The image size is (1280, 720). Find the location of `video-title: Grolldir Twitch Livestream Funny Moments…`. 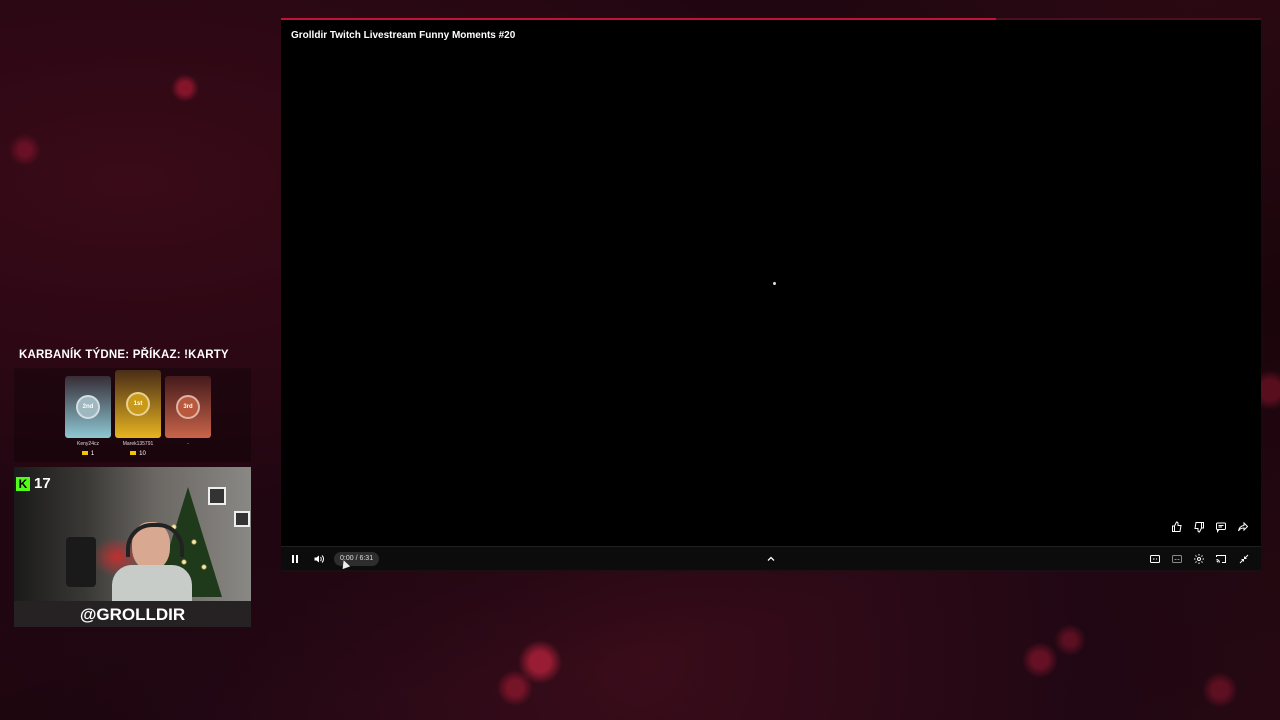

video-title: Grolldir Twitch Livestream Funny Moments… is located at coordinates (403, 35).